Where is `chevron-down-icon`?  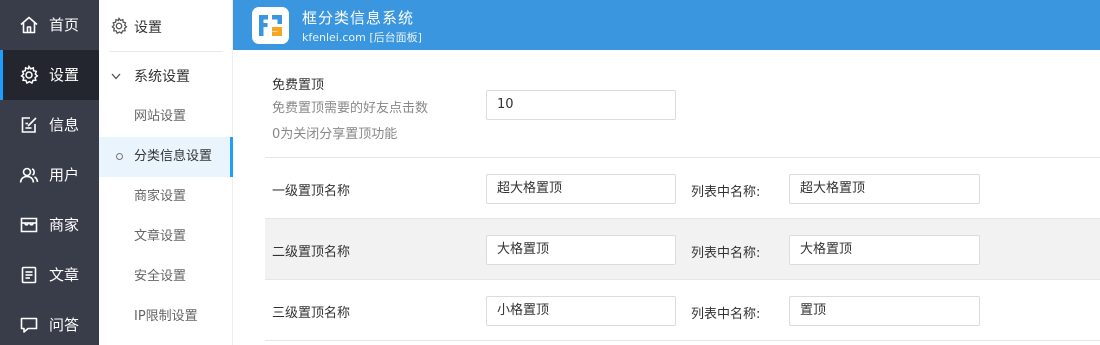 chevron-down-icon is located at coordinates (116, 76).